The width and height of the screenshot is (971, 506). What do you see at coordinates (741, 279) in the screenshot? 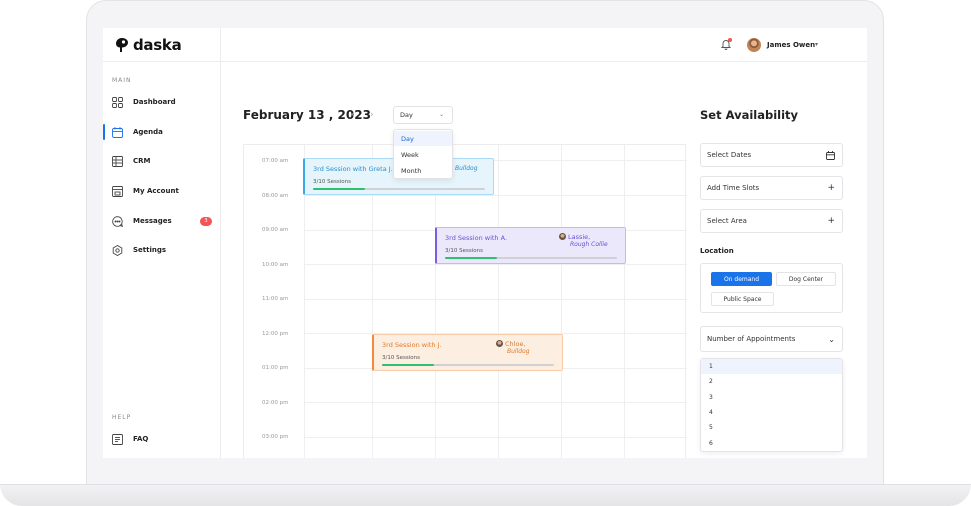
I see `location-option-on-demand: On demand` at bounding box center [741, 279].